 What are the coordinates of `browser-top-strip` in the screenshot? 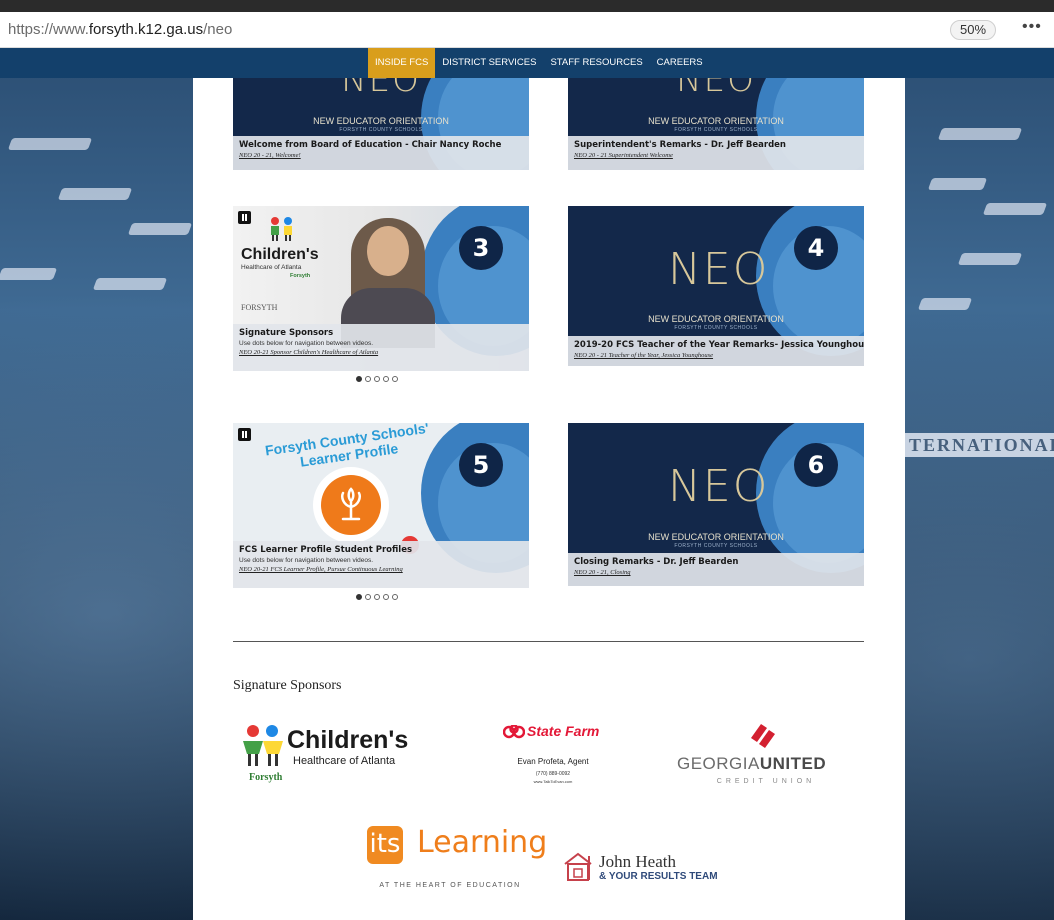 It's located at (527, 6).